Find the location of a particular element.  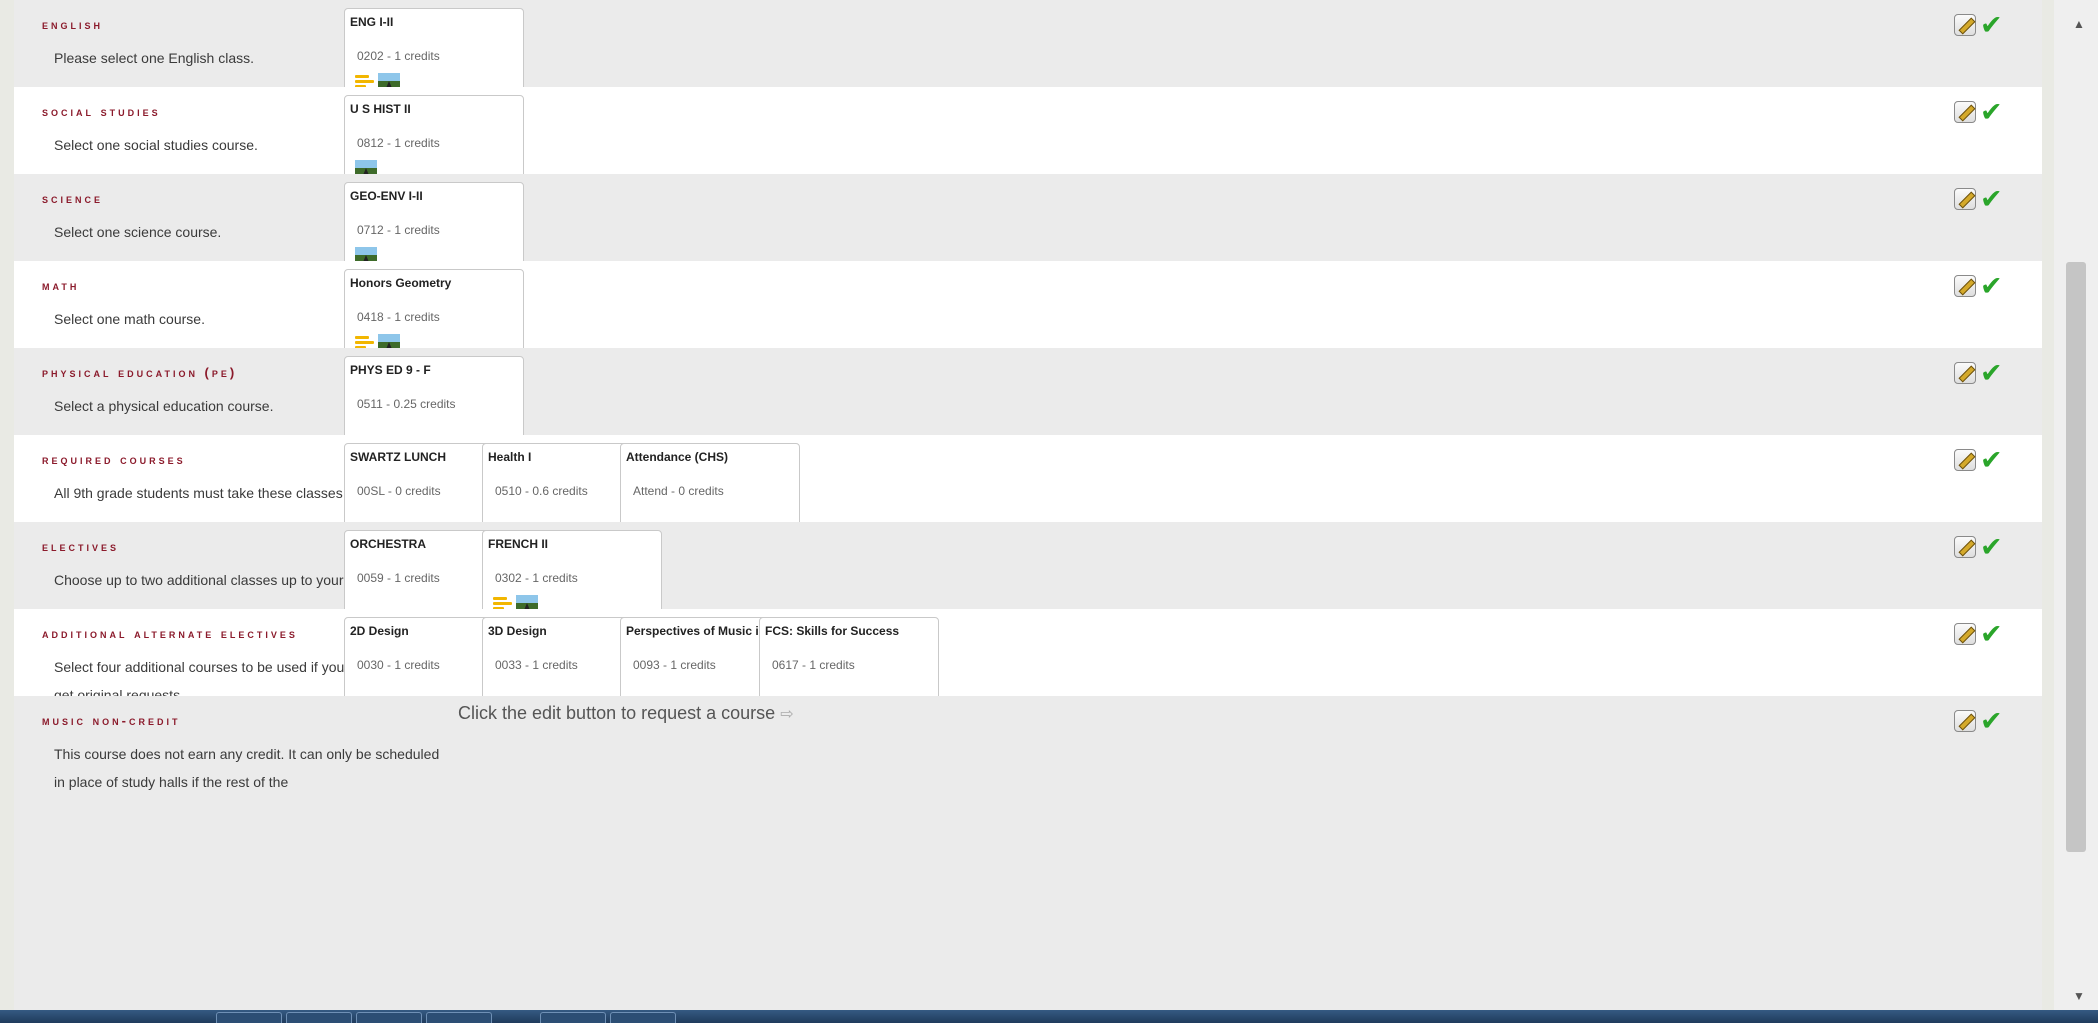

course-name: Honors Geometry is located at coordinates (401, 283).